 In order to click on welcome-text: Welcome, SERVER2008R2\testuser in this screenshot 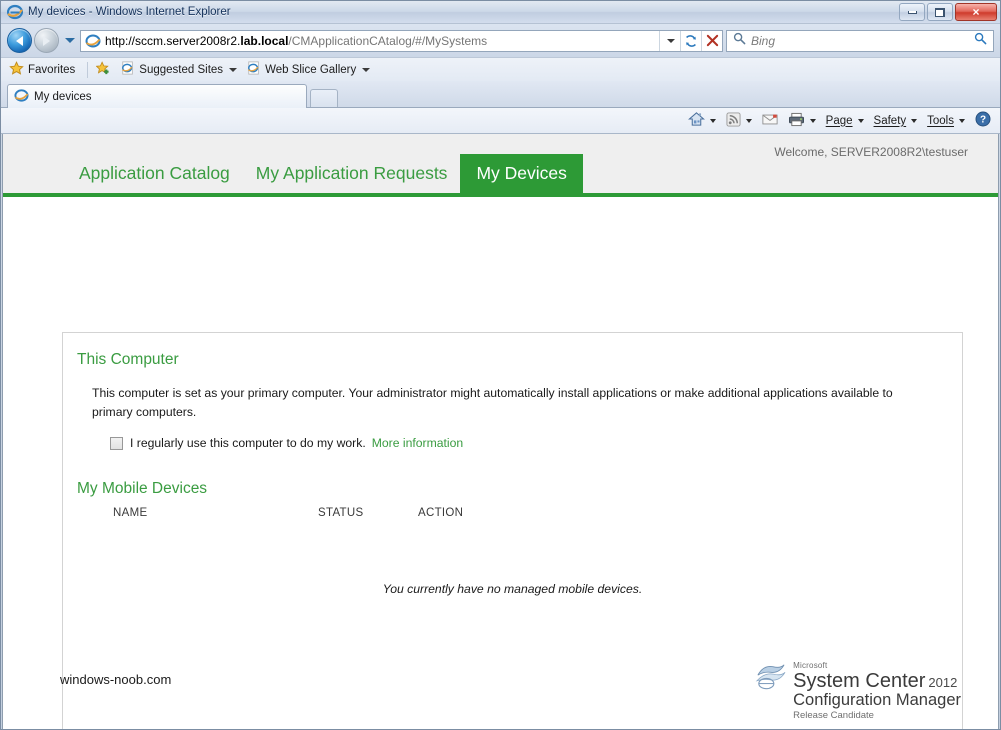, I will do `click(871, 152)`.